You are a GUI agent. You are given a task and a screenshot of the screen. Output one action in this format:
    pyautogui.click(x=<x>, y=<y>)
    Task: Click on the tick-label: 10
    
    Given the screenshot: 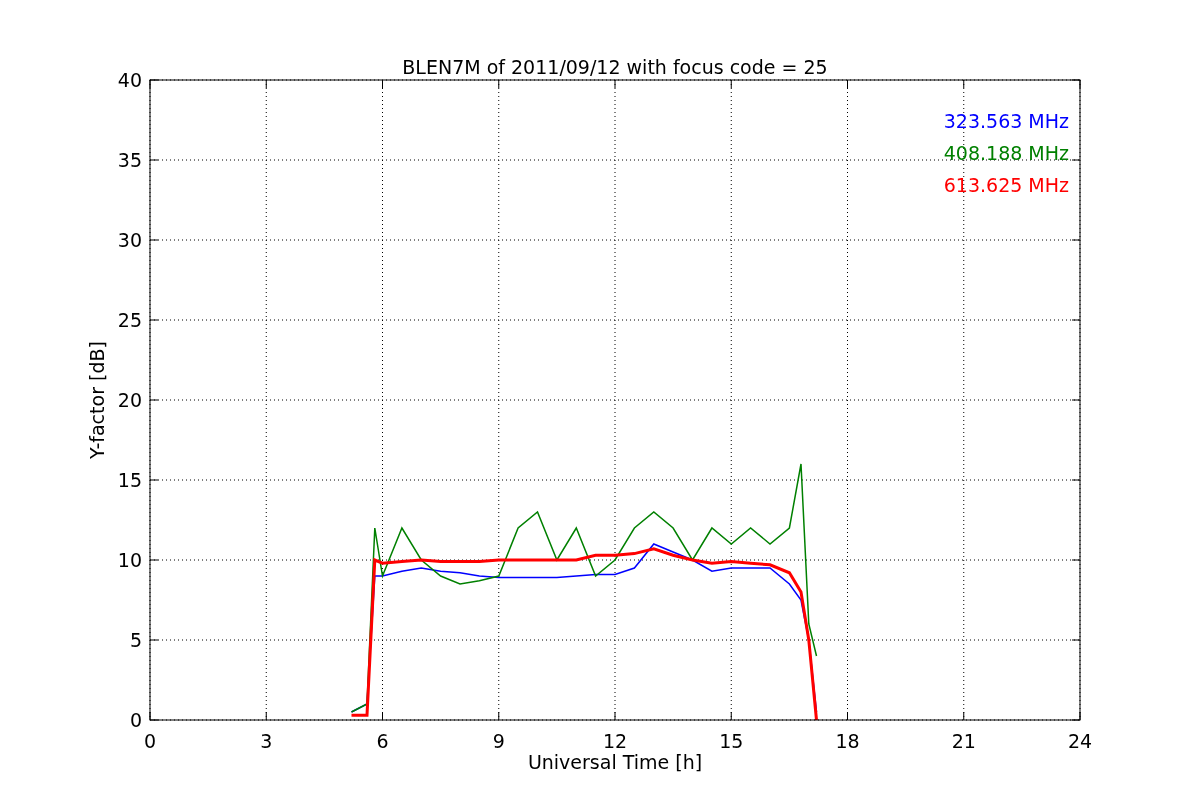 What is the action you would take?
    pyautogui.click(x=129, y=560)
    